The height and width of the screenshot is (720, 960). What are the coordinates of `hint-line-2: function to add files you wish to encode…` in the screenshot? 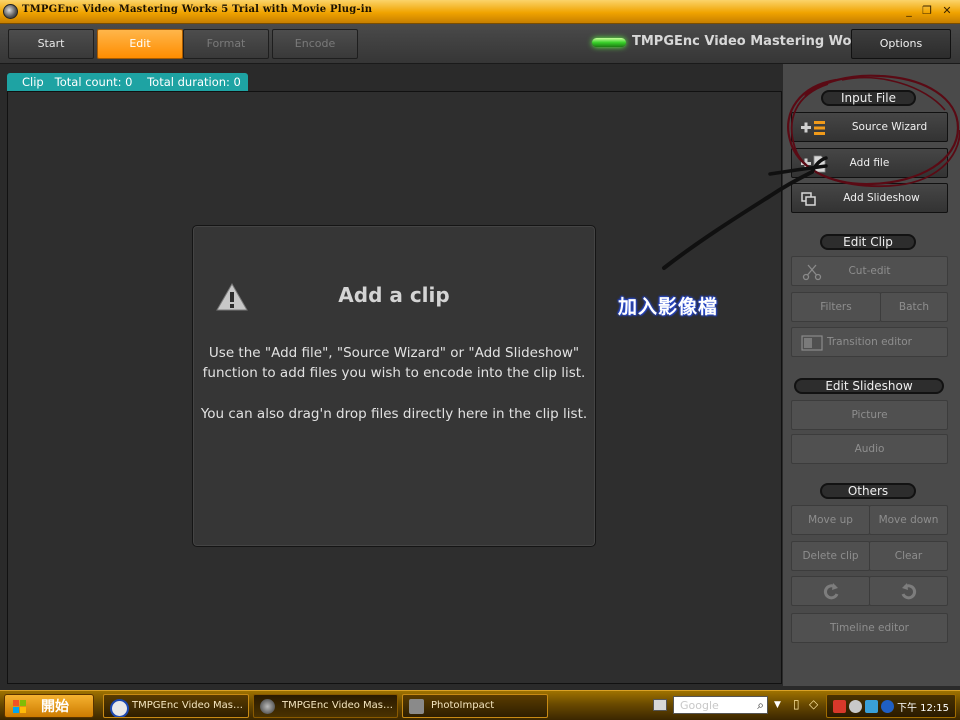 It's located at (394, 373).